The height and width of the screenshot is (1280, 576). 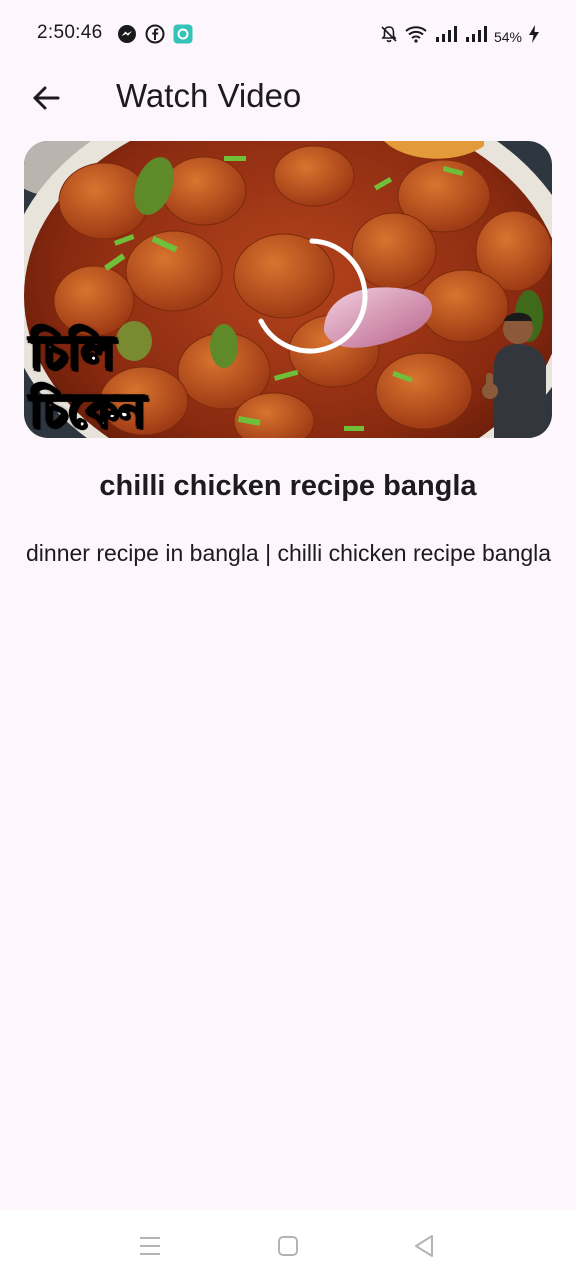 I want to click on back-icon, so click(x=424, y=1246).